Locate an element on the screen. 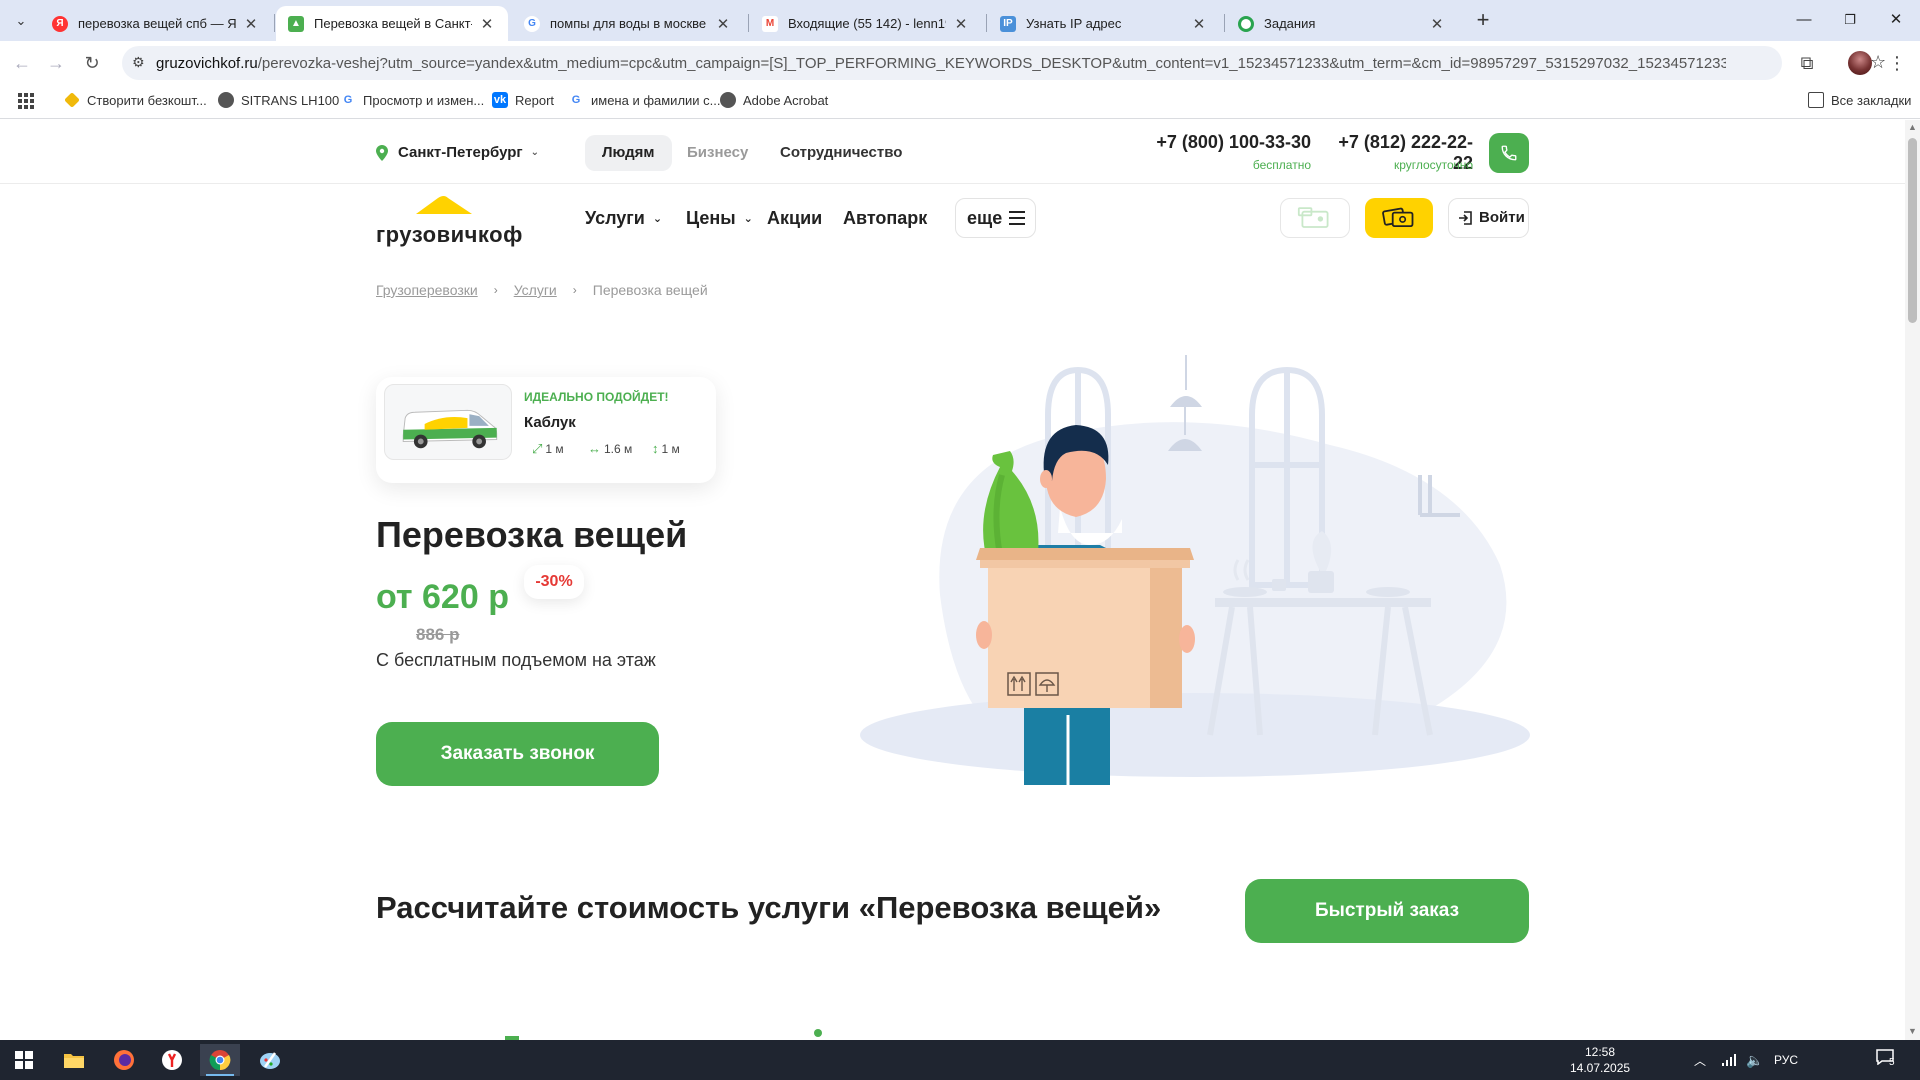 The width and height of the screenshot is (1920, 1080). menu-more-button: еще is located at coordinates (995, 218).